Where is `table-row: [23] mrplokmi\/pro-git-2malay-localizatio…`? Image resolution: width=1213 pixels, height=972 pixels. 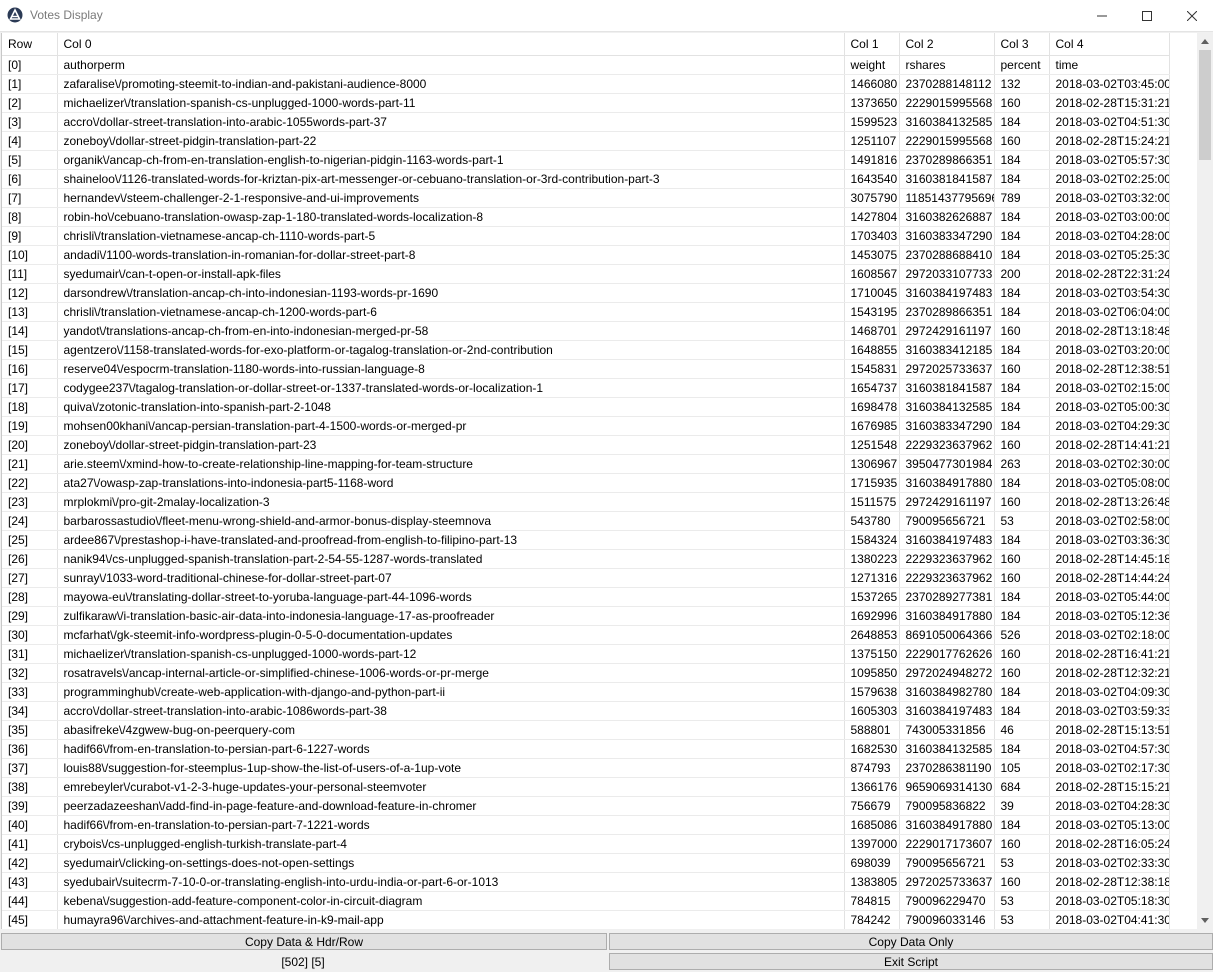 table-row: [23] mrplokmi\/pro-git-2malay-localizatio… is located at coordinates (586, 502).